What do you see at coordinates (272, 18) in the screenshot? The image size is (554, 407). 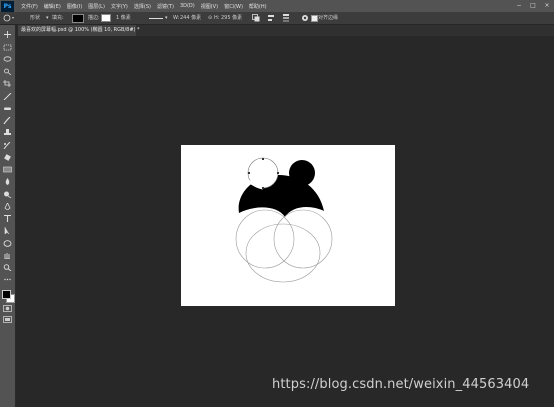 I see `path-alignment-icon` at bounding box center [272, 18].